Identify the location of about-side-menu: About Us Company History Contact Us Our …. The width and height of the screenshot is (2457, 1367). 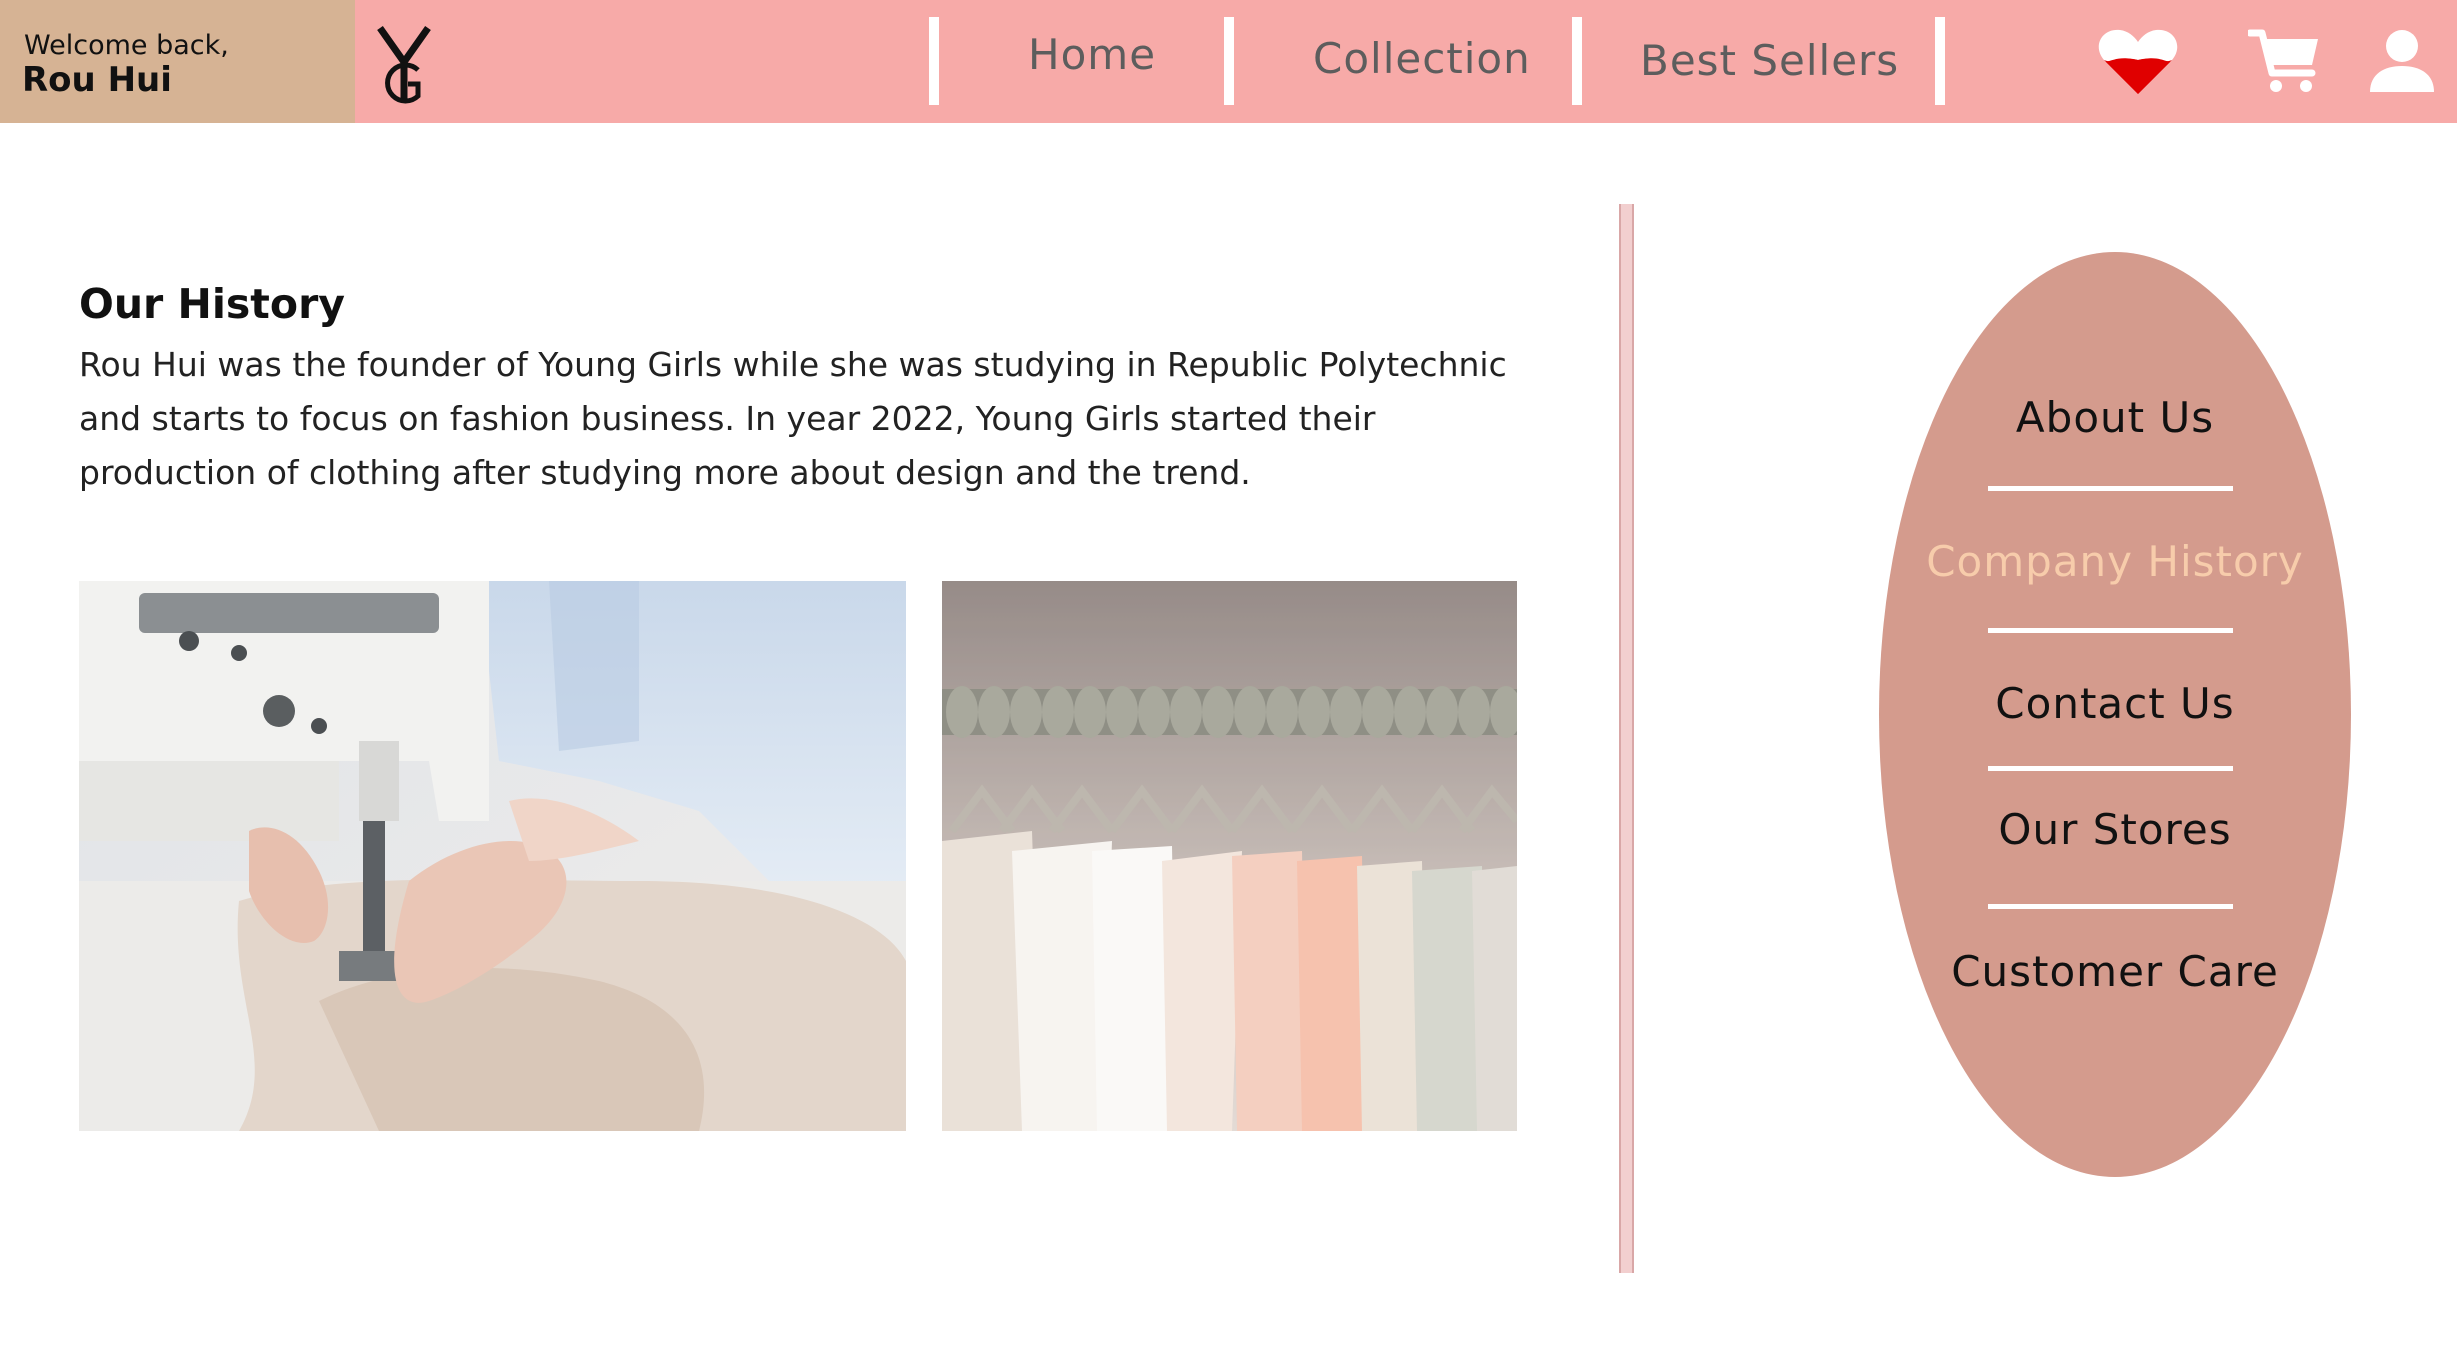
(2115, 714).